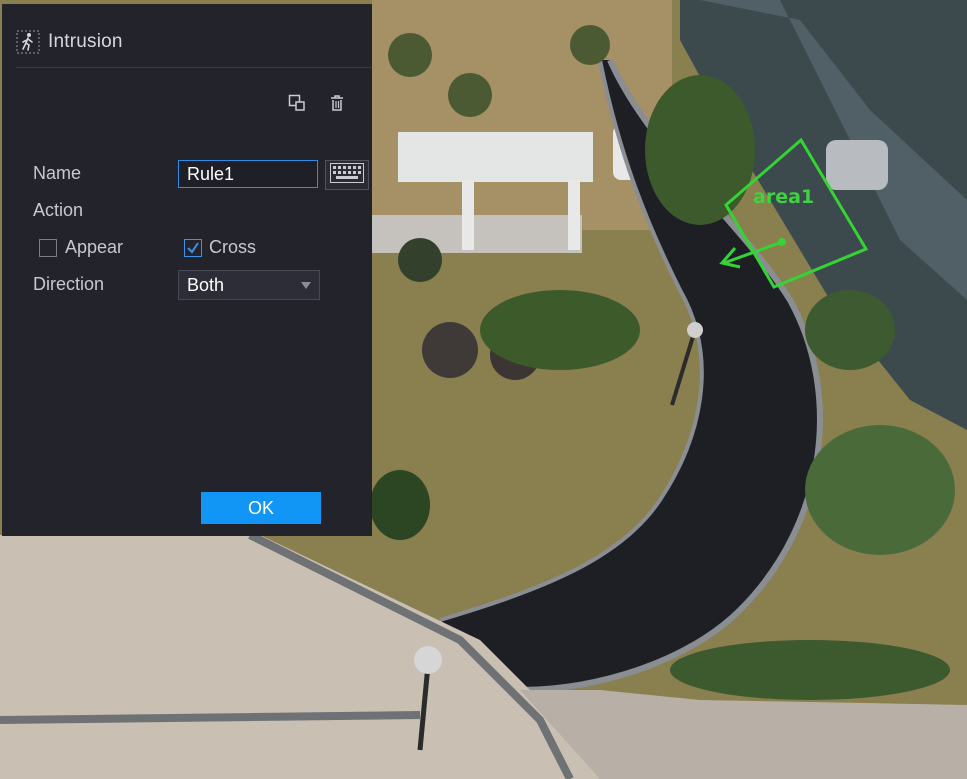 Image resolution: width=967 pixels, height=779 pixels. Describe the element at coordinates (233, 247) in the screenshot. I see `cross-label: Cross` at that location.